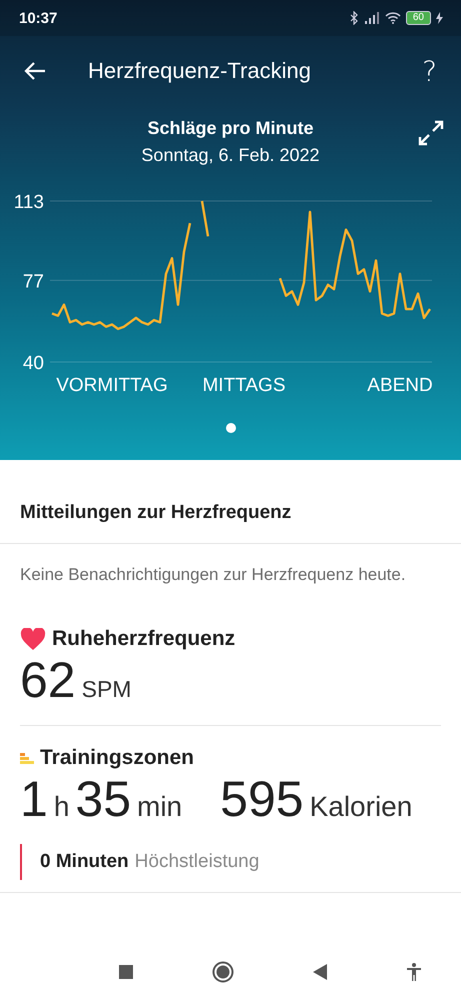 This screenshot has width=461, height=999. I want to click on chart-date: Sonntag, 6. Feb. 2022, so click(230, 155).